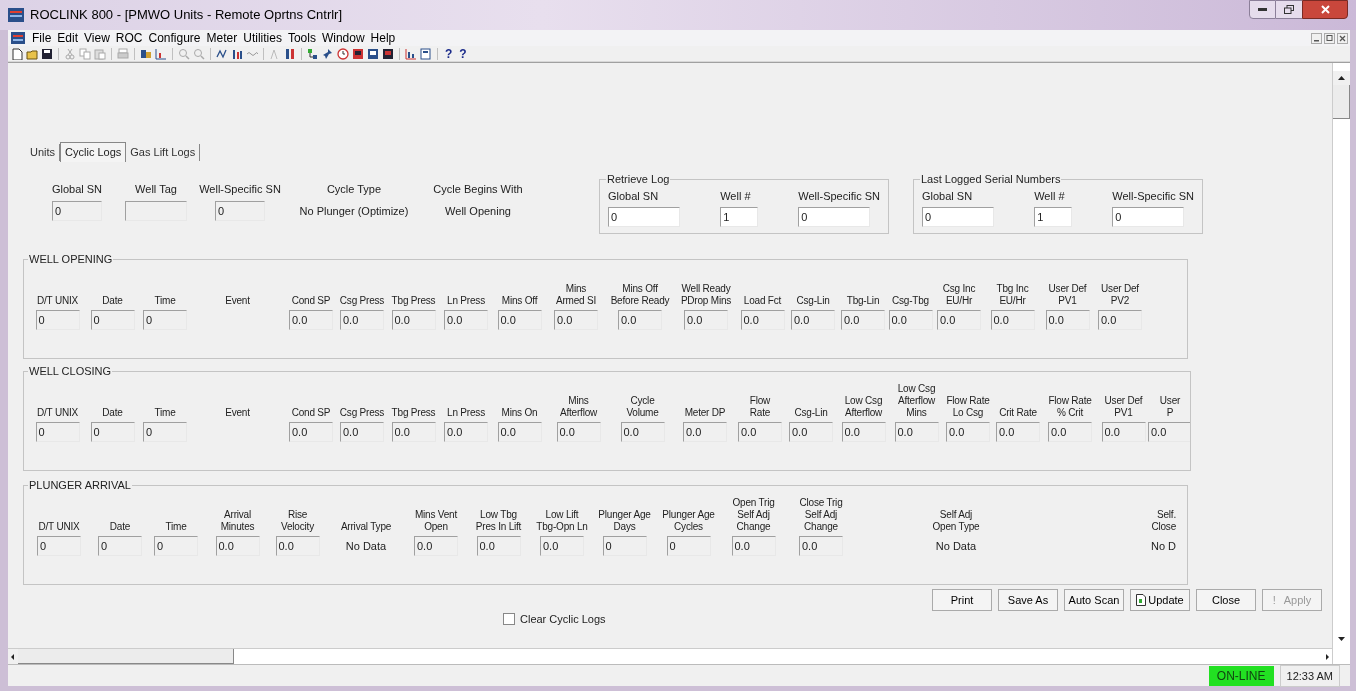 This screenshot has height=691, width=1356. What do you see at coordinates (1123, 406) in the screenshot?
I see `column-label: User Def PV1` at bounding box center [1123, 406].